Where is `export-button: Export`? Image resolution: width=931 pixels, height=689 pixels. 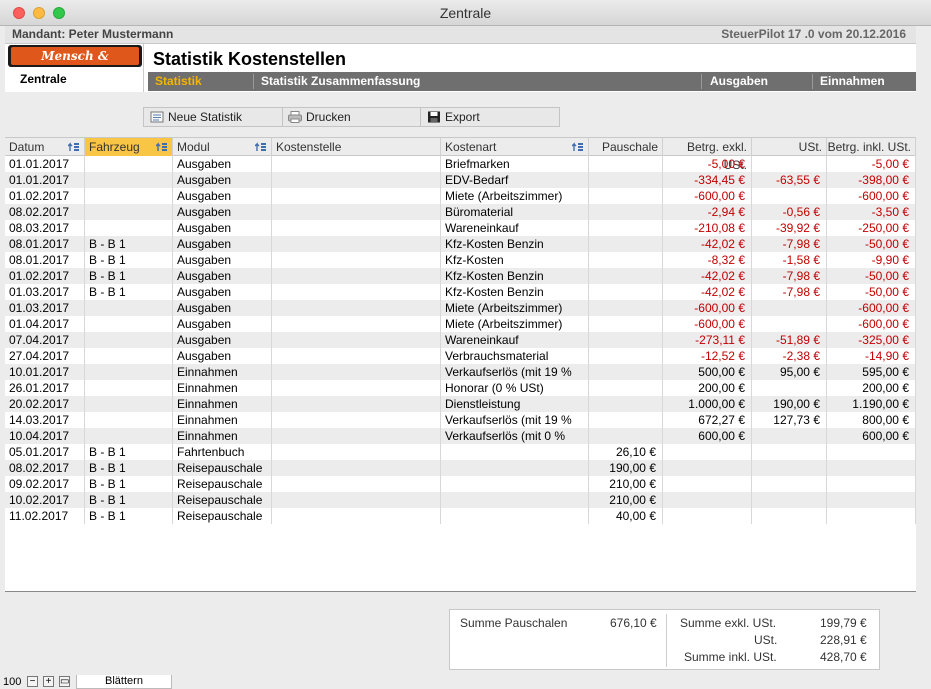
export-button: Export is located at coordinates (453, 117).